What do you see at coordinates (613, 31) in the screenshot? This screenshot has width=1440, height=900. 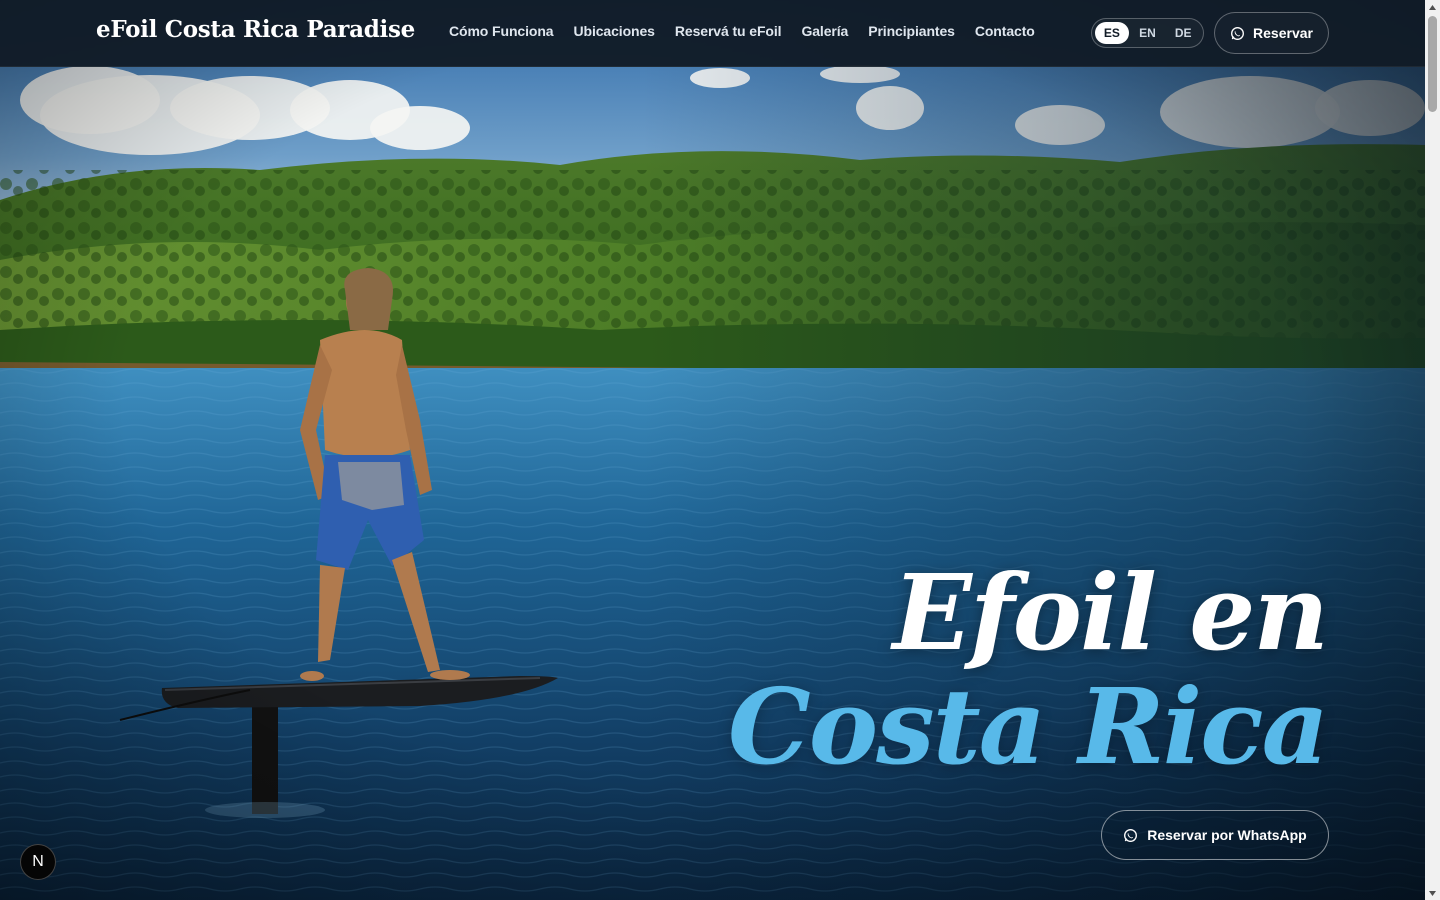 I see `nav-item-ubicaciones: Ubicaciones` at bounding box center [613, 31].